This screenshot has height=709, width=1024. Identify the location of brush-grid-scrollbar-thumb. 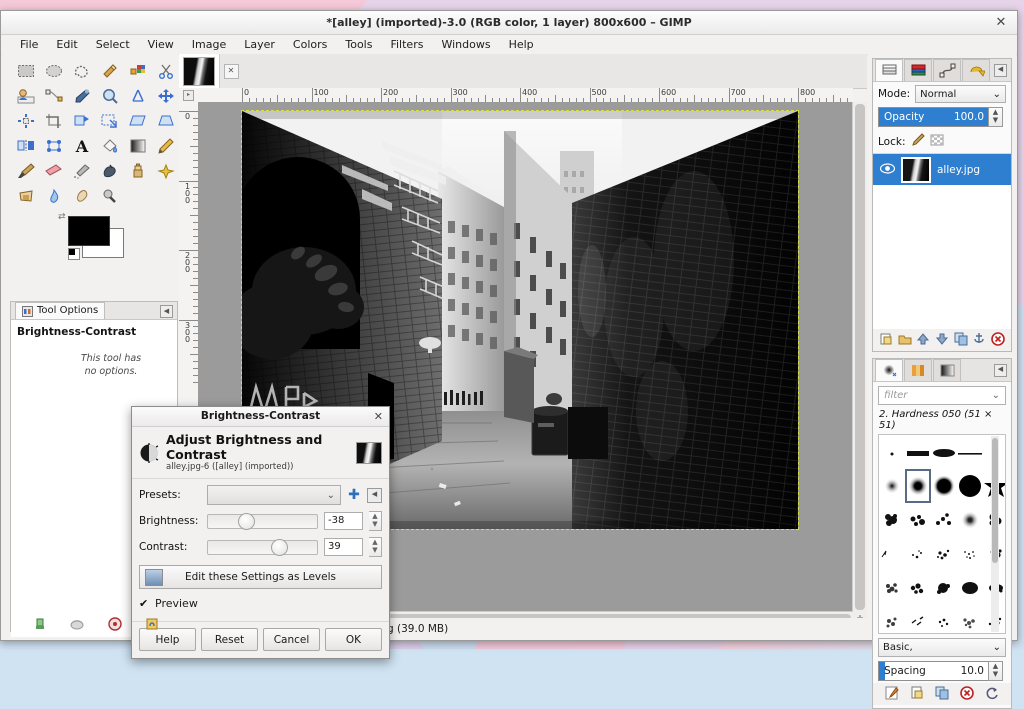
(995, 500).